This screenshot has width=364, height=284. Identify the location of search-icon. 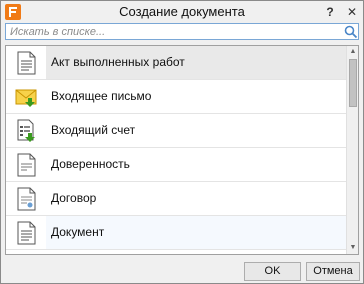
(351, 32).